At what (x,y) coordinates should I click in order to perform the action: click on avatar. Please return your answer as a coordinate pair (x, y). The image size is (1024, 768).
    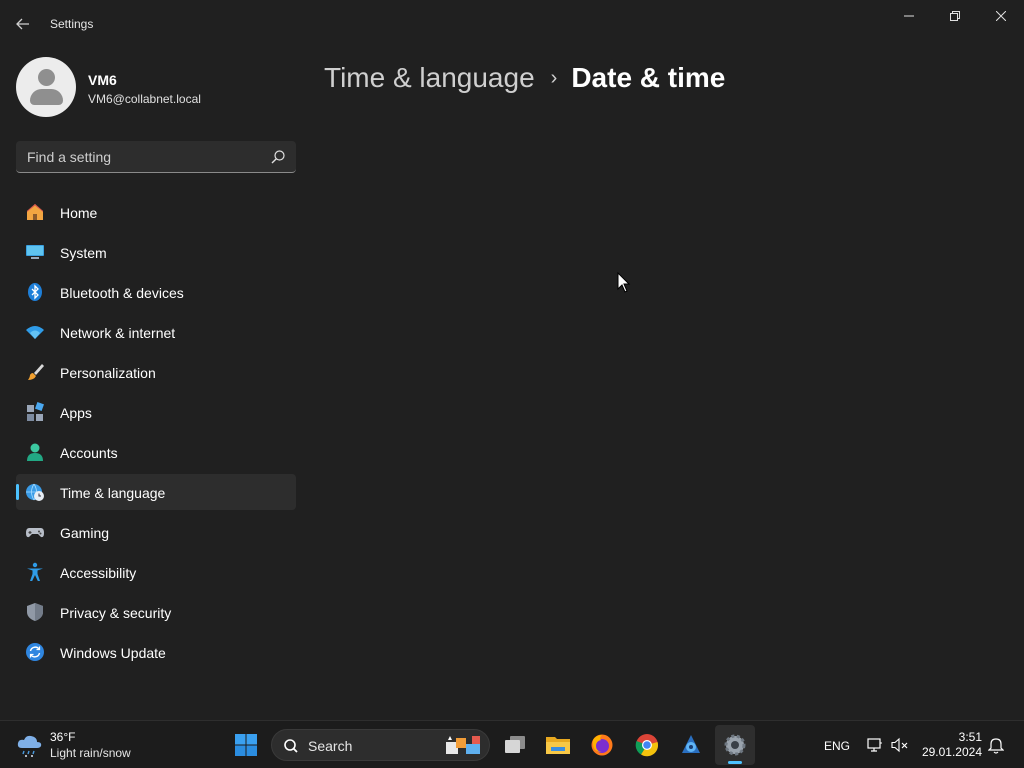
    Looking at the image, I should click on (46, 87).